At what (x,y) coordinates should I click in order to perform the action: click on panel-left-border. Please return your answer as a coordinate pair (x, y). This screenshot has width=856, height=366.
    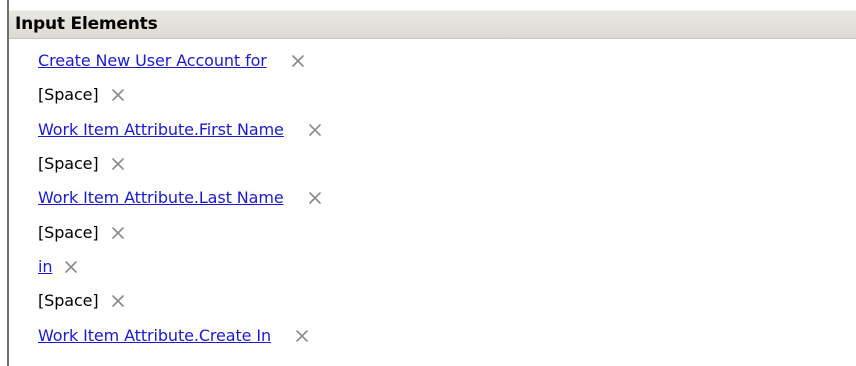
    Looking at the image, I should click on (8, 183).